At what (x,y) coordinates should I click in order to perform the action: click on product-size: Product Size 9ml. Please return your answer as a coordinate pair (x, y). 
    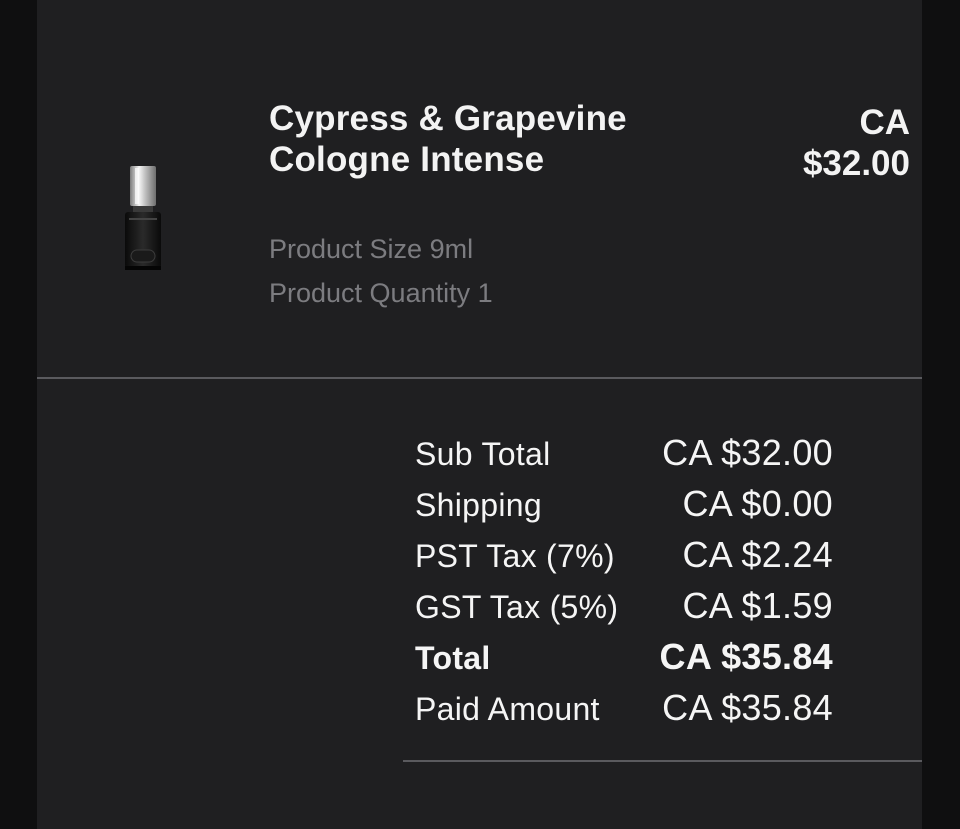
    Looking at the image, I should click on (371, 249).